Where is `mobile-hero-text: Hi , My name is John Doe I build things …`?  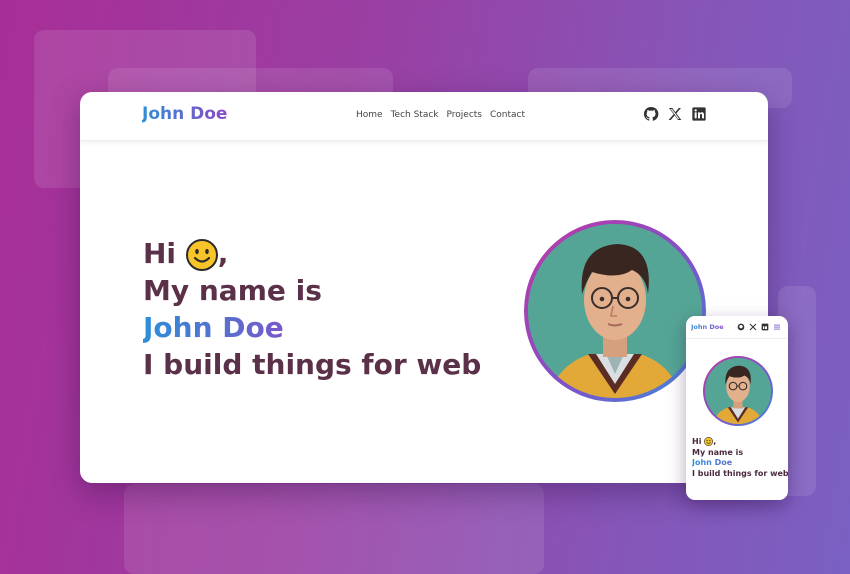 mobile-hero-text: Hi , My name is John Doe I build things … is located at coordinates (740, 458).